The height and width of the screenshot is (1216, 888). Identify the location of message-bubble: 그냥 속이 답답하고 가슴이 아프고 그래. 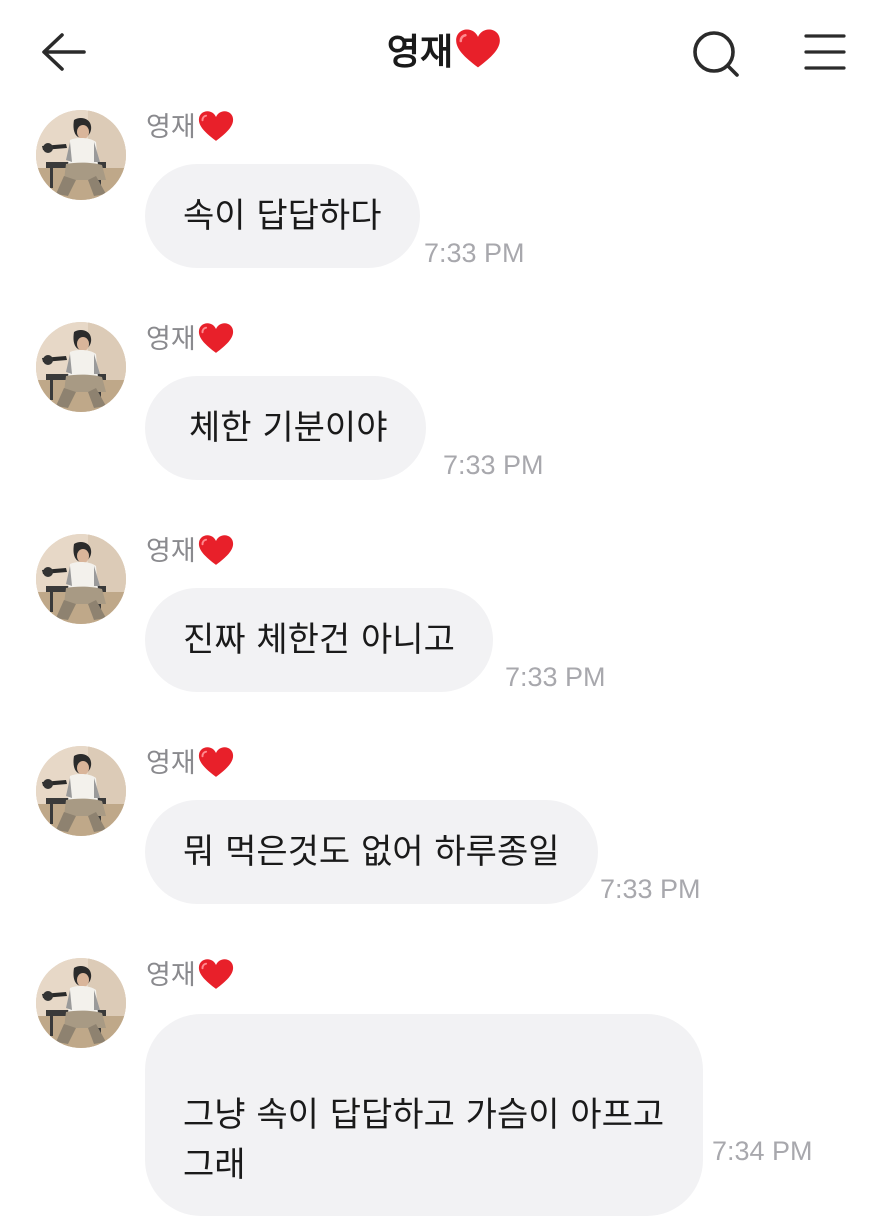
(424, 1115).